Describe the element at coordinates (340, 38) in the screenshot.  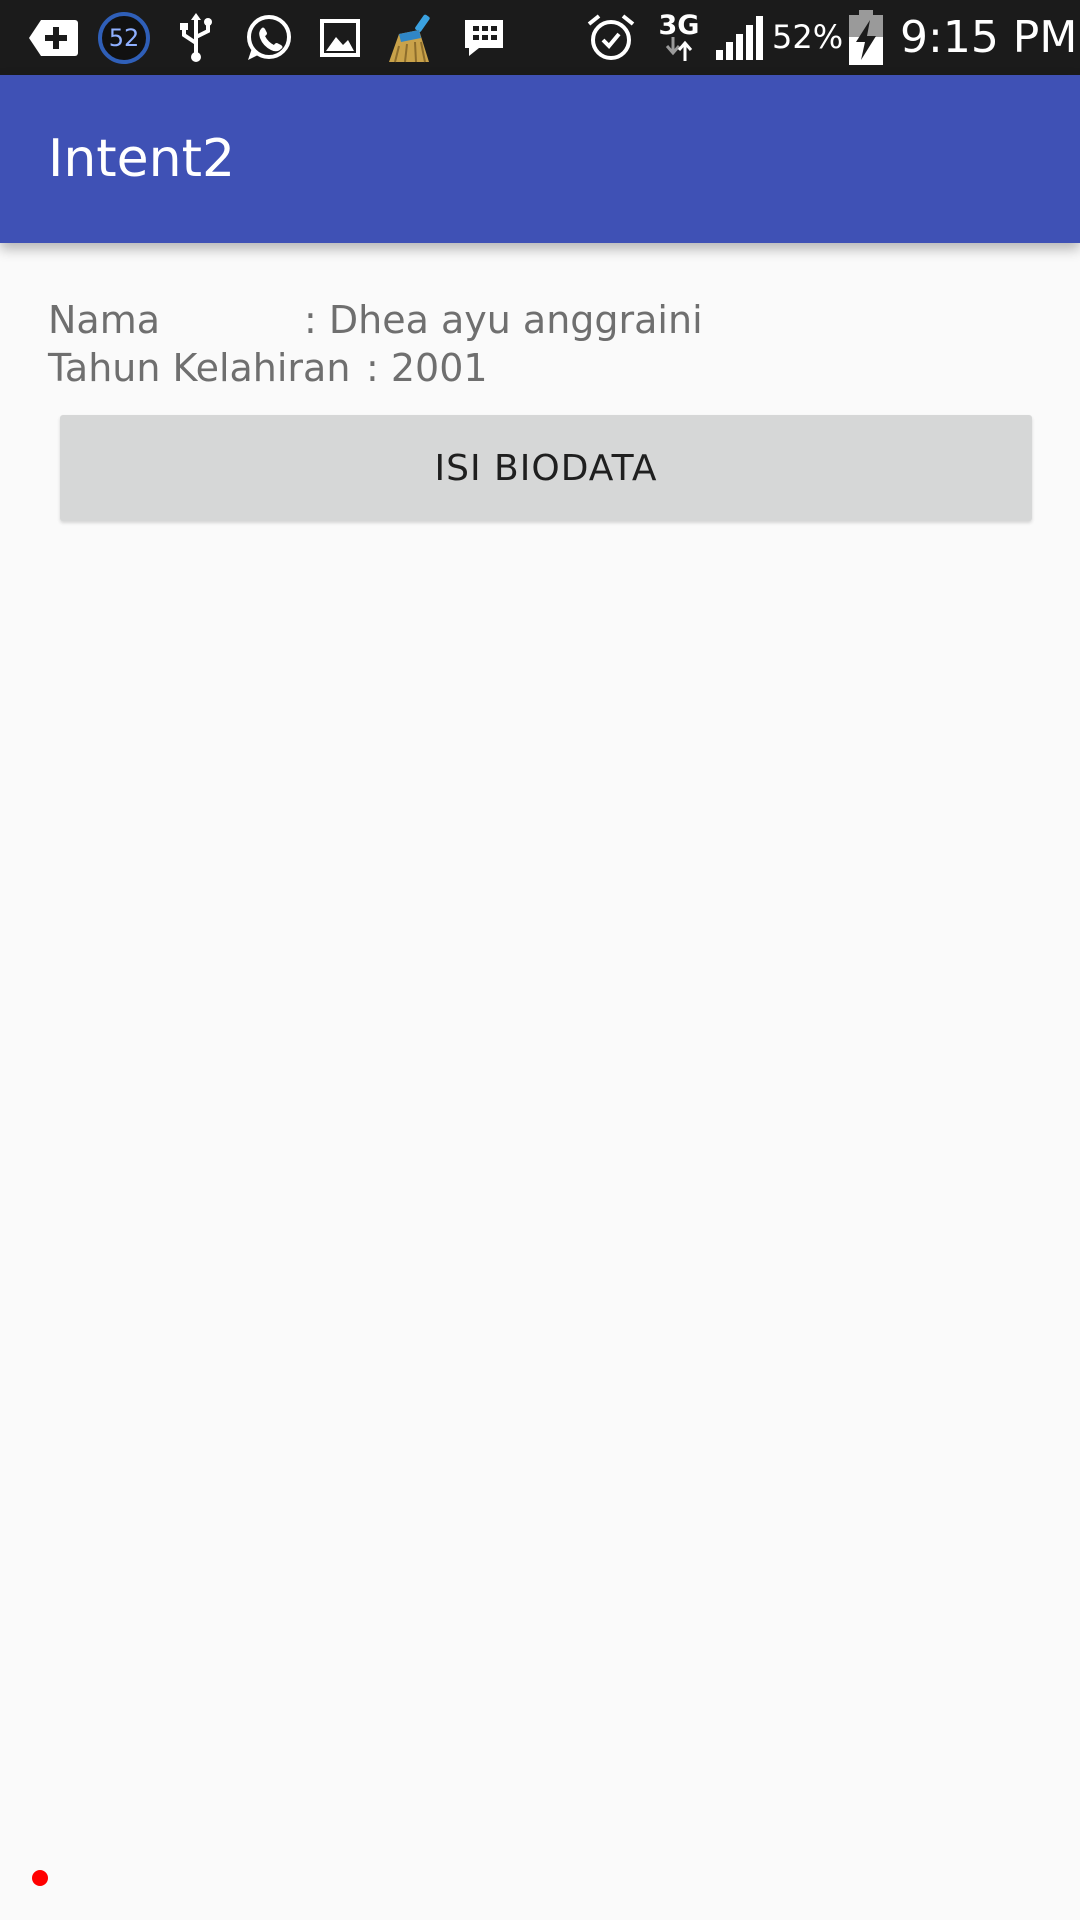
I see `gallery-icon` at that location.